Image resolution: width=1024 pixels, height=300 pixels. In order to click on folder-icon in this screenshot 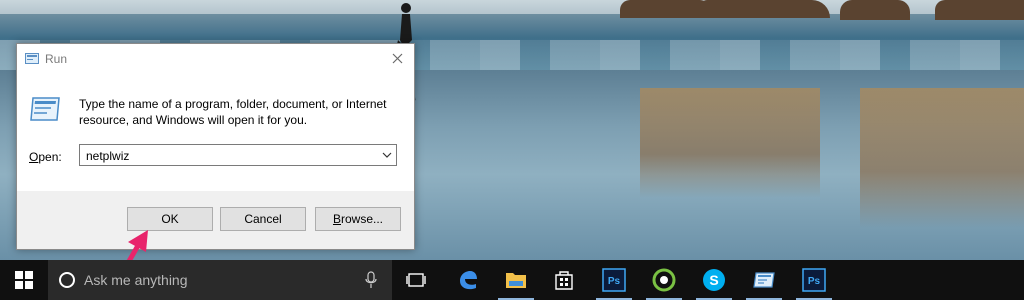, I will do `click(516, 280)`.